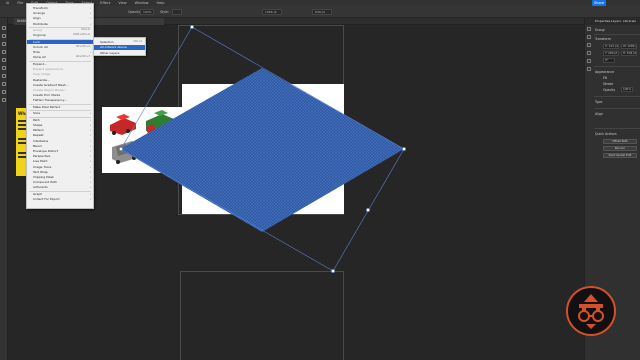 The image size is (640, 360). Describe the element at coordinates (60, 177) in the screenshot. I see `menu-item-clipping-mask: Clipping Mask ›` at that location.